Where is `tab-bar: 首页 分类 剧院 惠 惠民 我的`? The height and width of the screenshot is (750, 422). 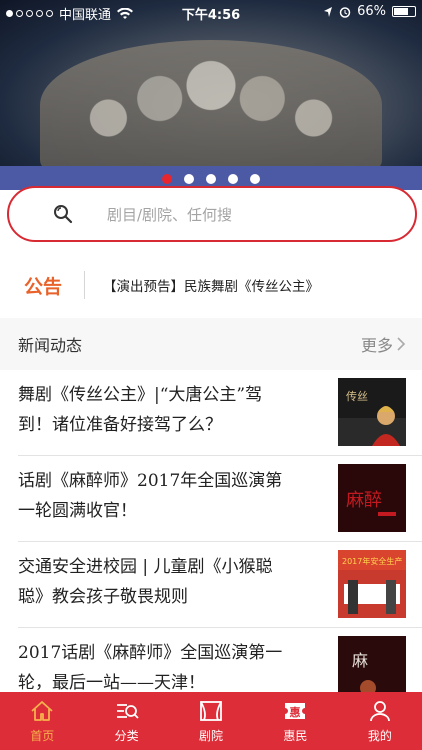
tab-bar: 首页 分类 剧院 惠 惠民 我的 is located at coordinates (211, 721).